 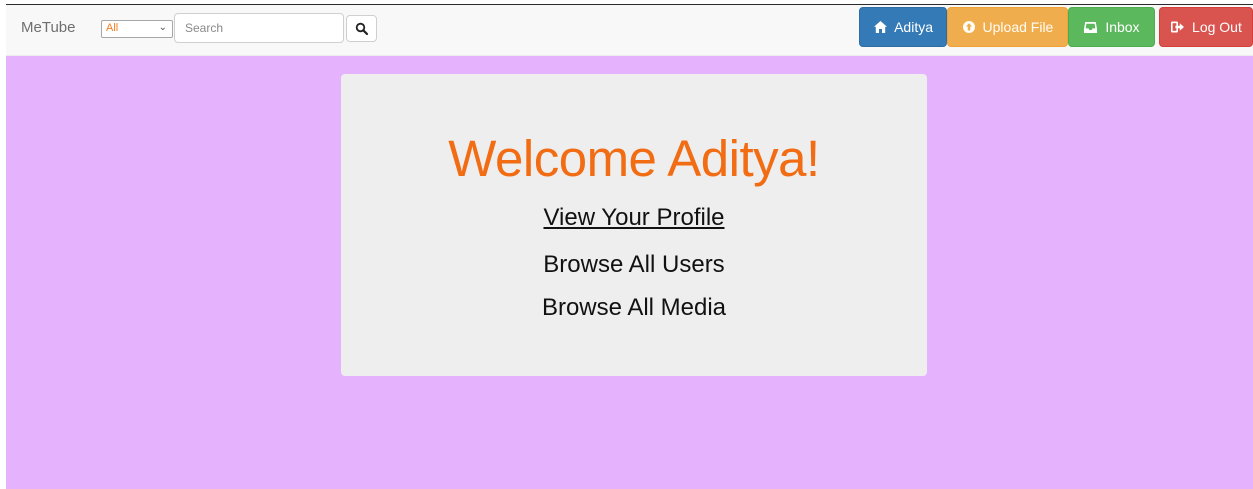 I want to click on top-navbar: MeTube All ⌄ Aditya Upload File, so click(x=629, y=30).